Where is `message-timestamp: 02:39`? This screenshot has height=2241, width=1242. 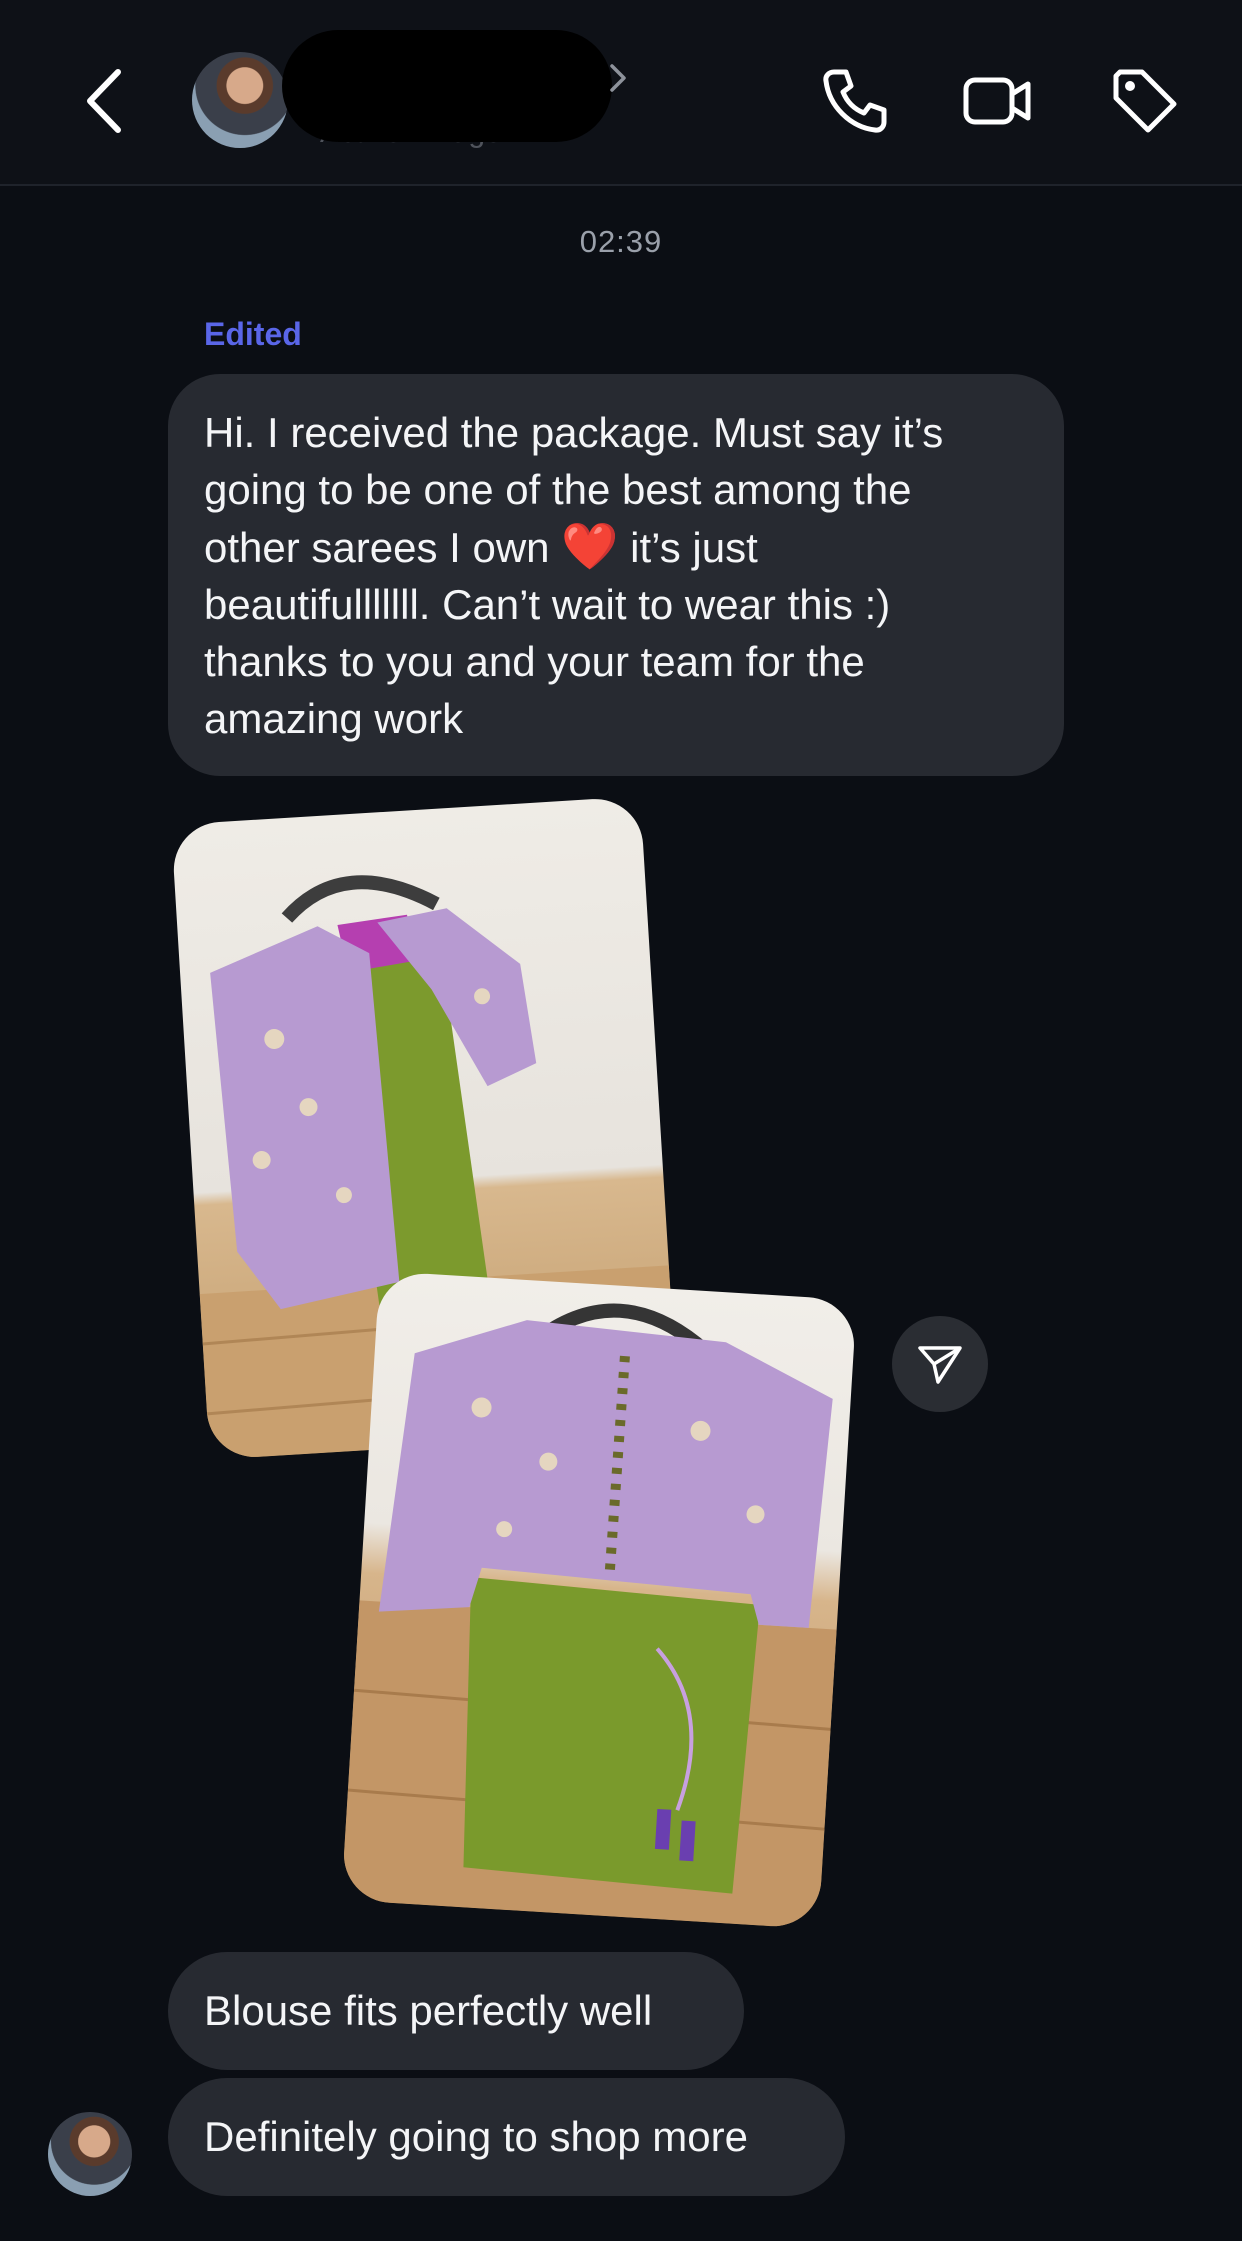
message-timestamp: 02:39 is located at coordinates (621, 241).